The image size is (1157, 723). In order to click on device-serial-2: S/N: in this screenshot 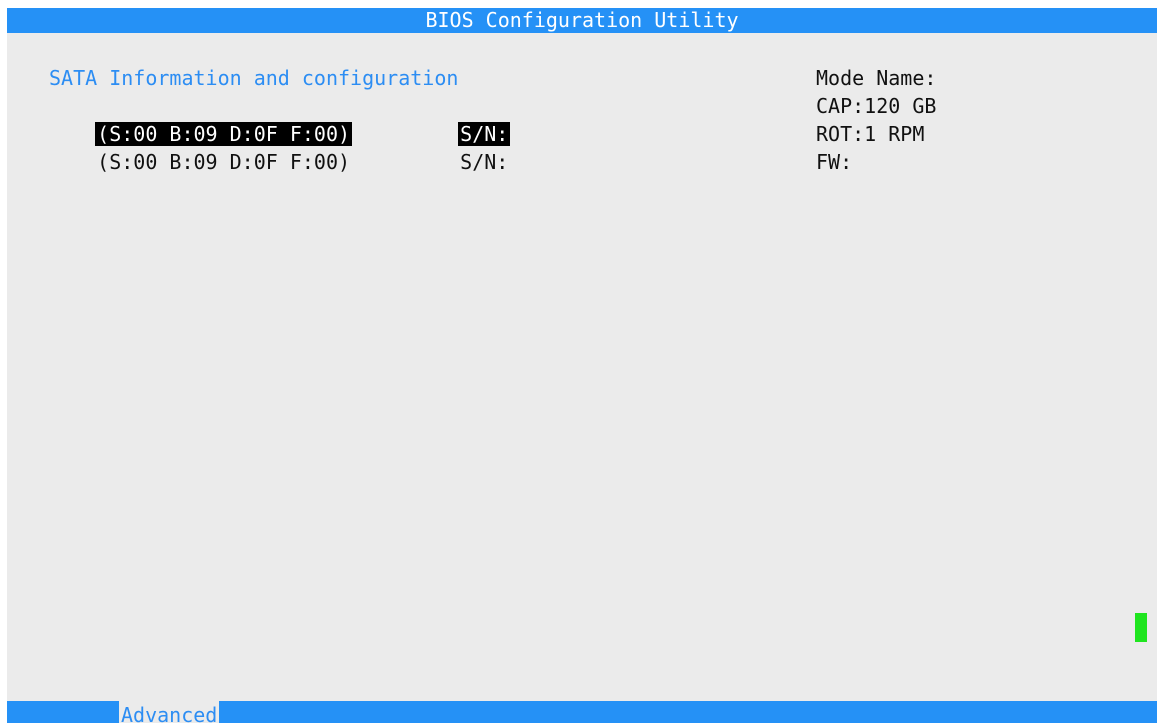, I will do `click(460, 162)`.